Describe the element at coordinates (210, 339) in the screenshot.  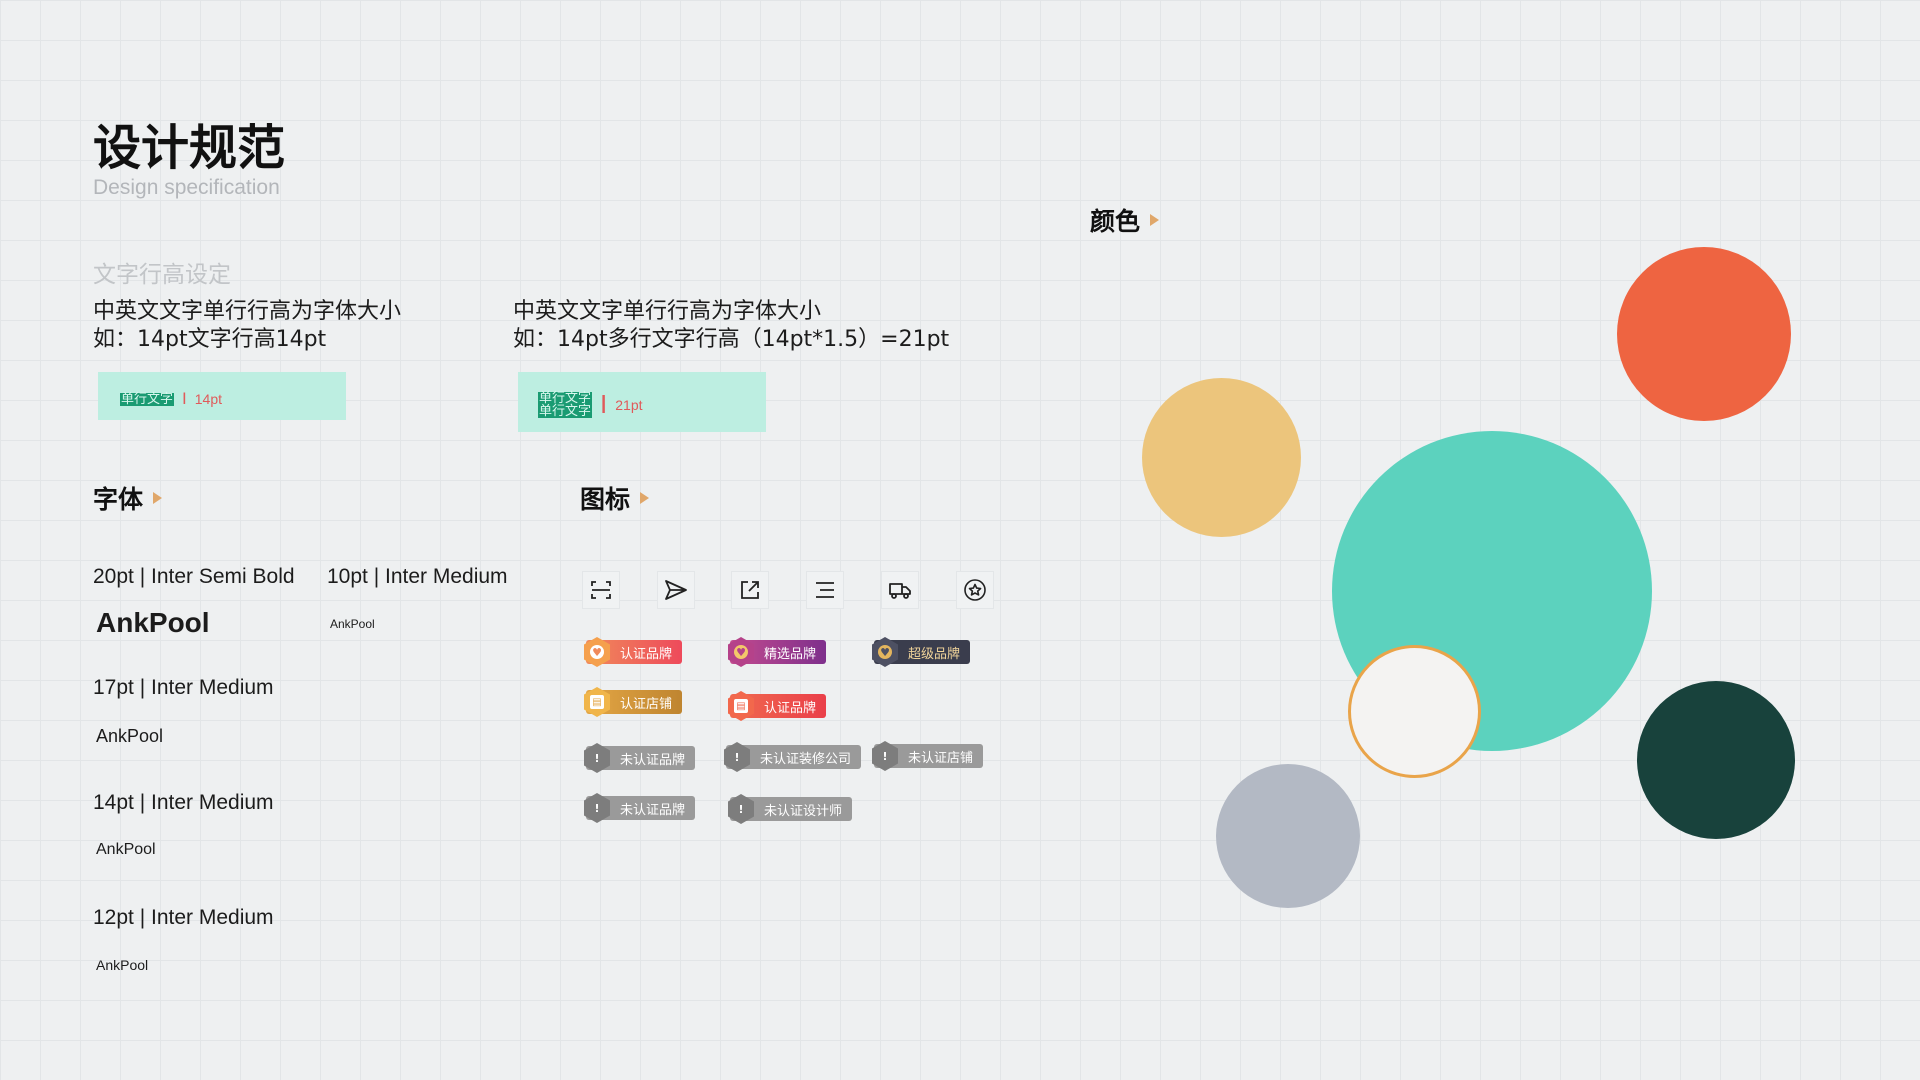
I see `single-line-desc-2: 如：14pt文字行高14pt` at that location.